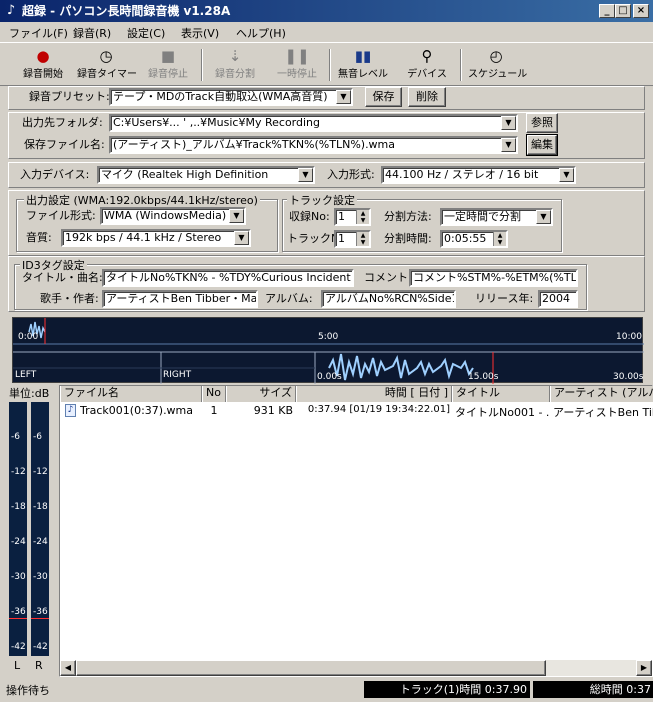 The height and width of the screenshot is (702, 653). I want to click on preset-select: テープ・MDのTrack自動取込(WMA高音質) ▼, so click(231, 97).